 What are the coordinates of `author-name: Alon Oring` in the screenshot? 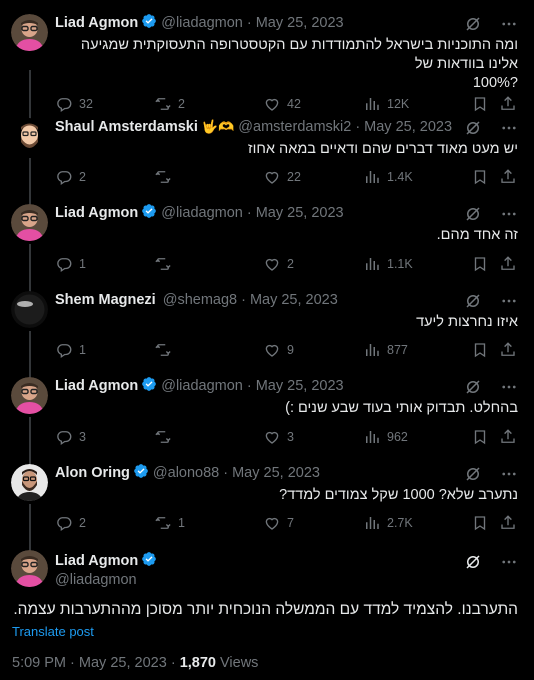 It's located at (92, 473).